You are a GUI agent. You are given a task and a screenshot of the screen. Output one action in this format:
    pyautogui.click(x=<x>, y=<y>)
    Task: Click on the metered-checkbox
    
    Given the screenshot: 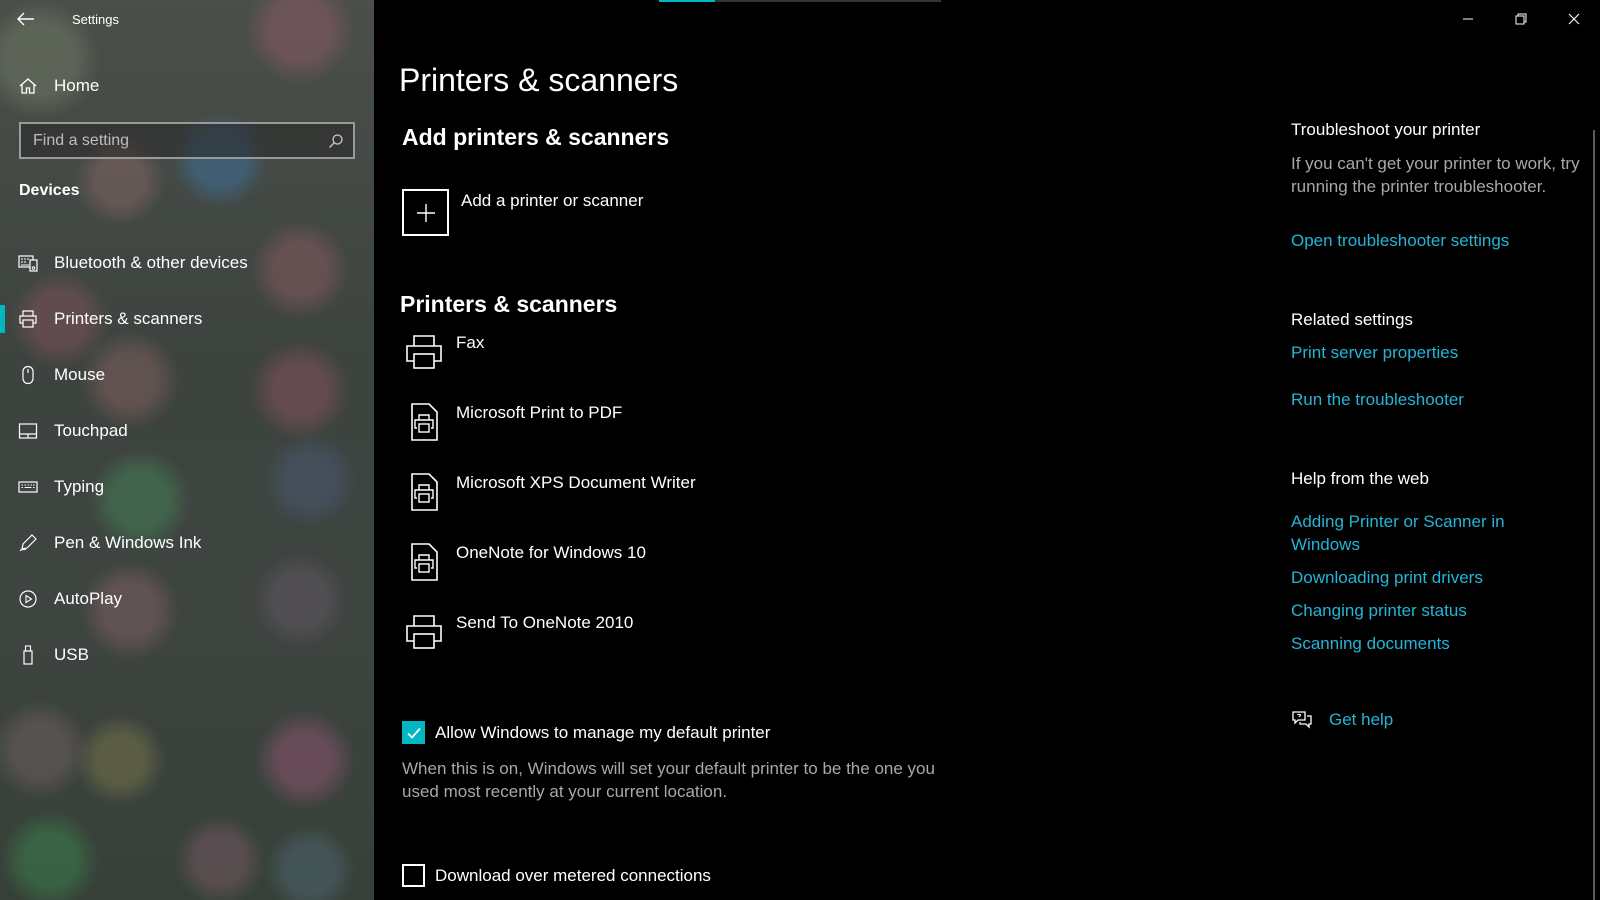 What is the action you would take?
    pyautogui.click(x=413, y=875)
    